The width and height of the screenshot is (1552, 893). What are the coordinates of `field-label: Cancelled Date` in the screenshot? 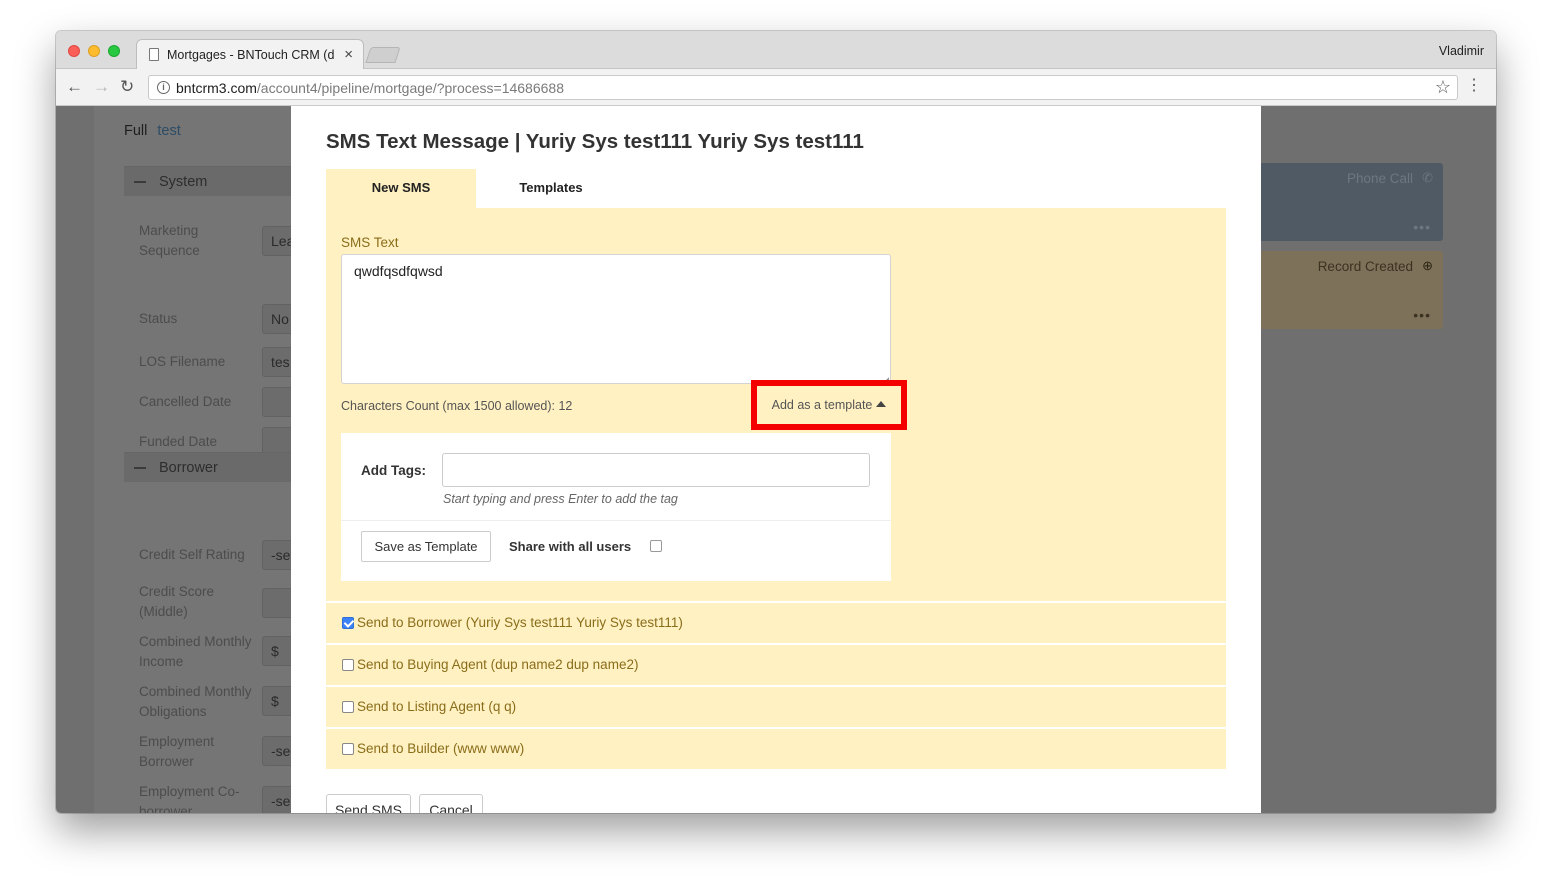 It's located at (185, 401).